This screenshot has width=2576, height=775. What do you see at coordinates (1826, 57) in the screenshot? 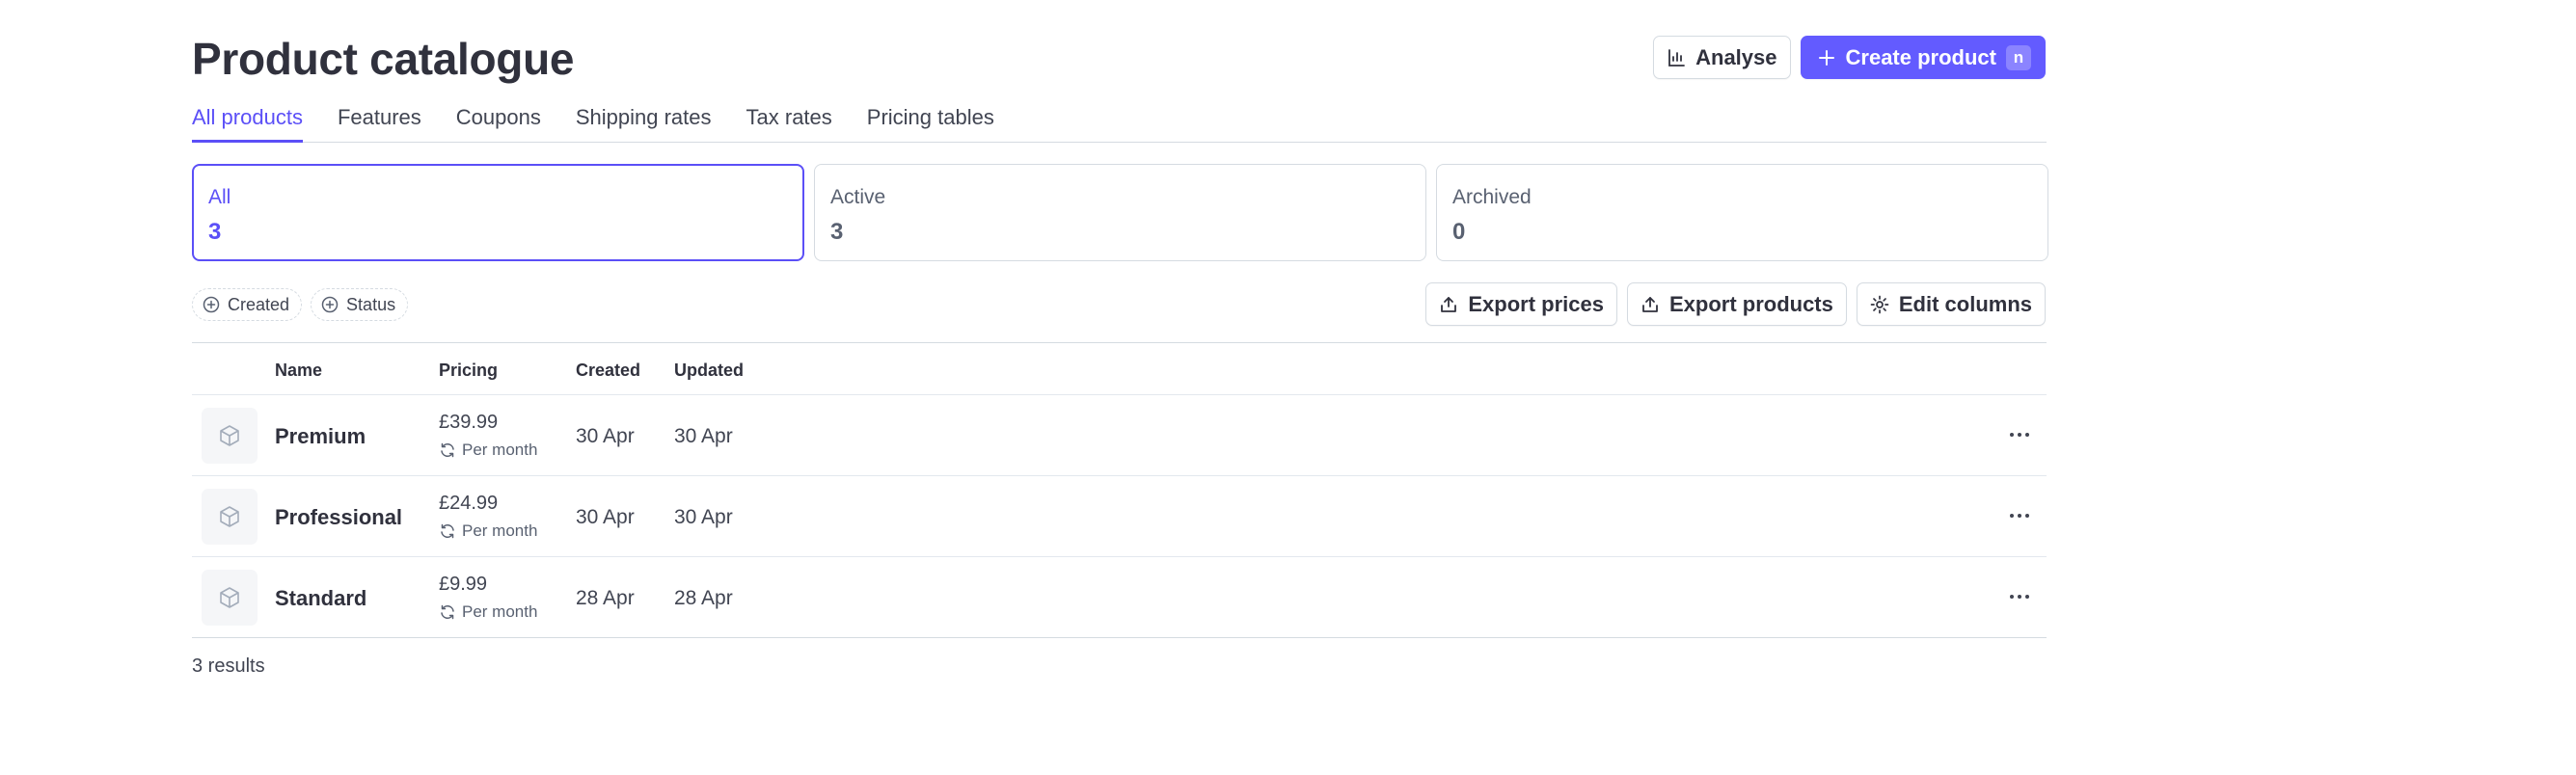
I see `plus-icon` at bounding box center [1826, 57].